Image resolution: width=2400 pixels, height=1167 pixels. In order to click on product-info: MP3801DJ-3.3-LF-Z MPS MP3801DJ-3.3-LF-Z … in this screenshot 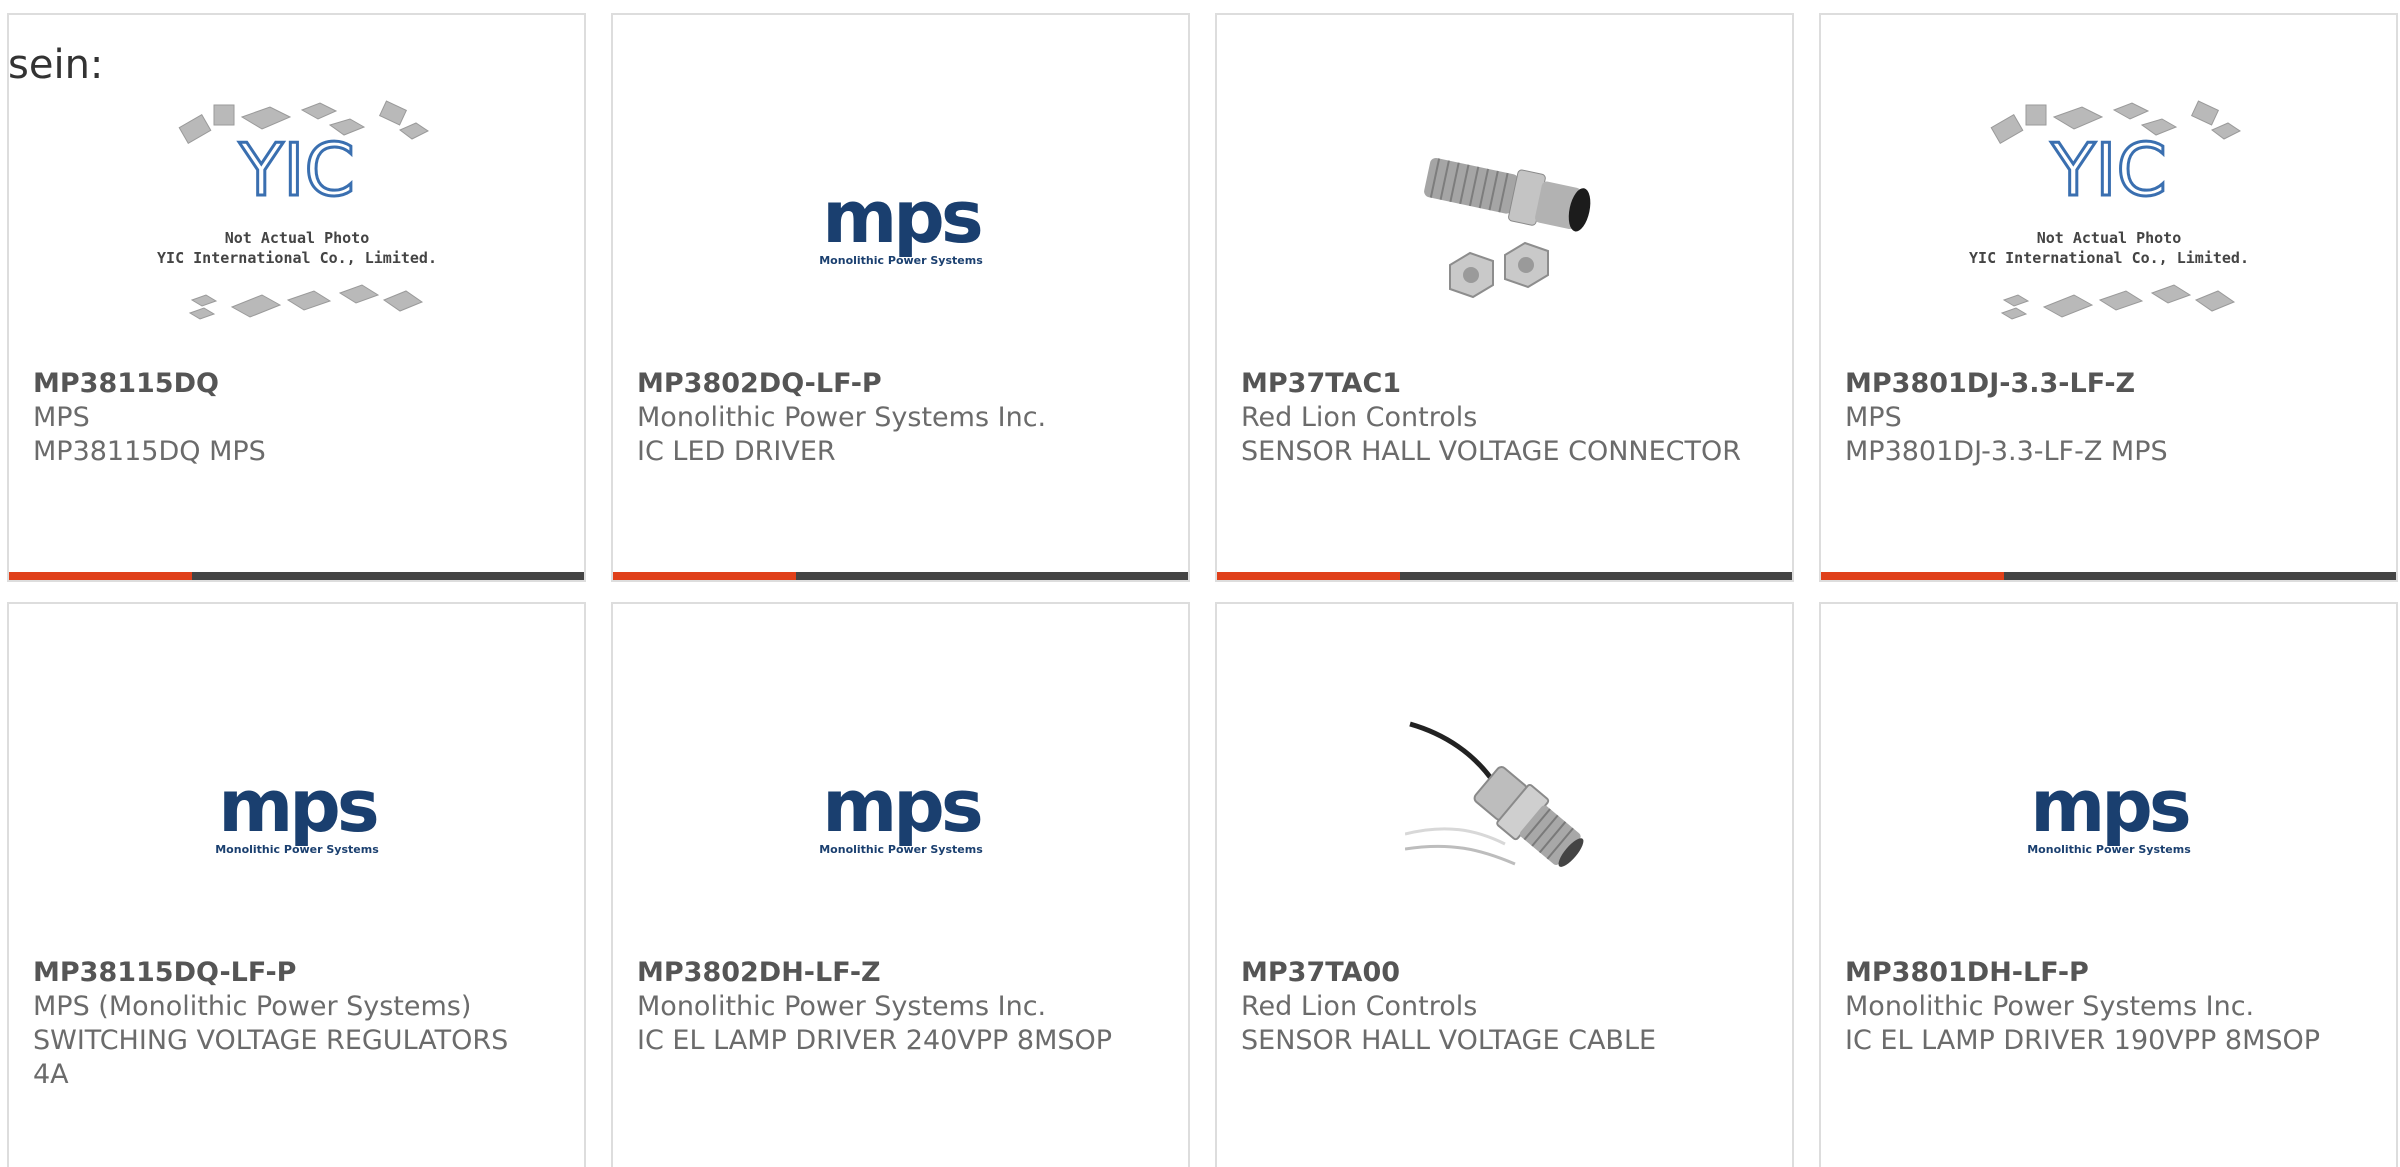, I will do `click(2100, 418)`.